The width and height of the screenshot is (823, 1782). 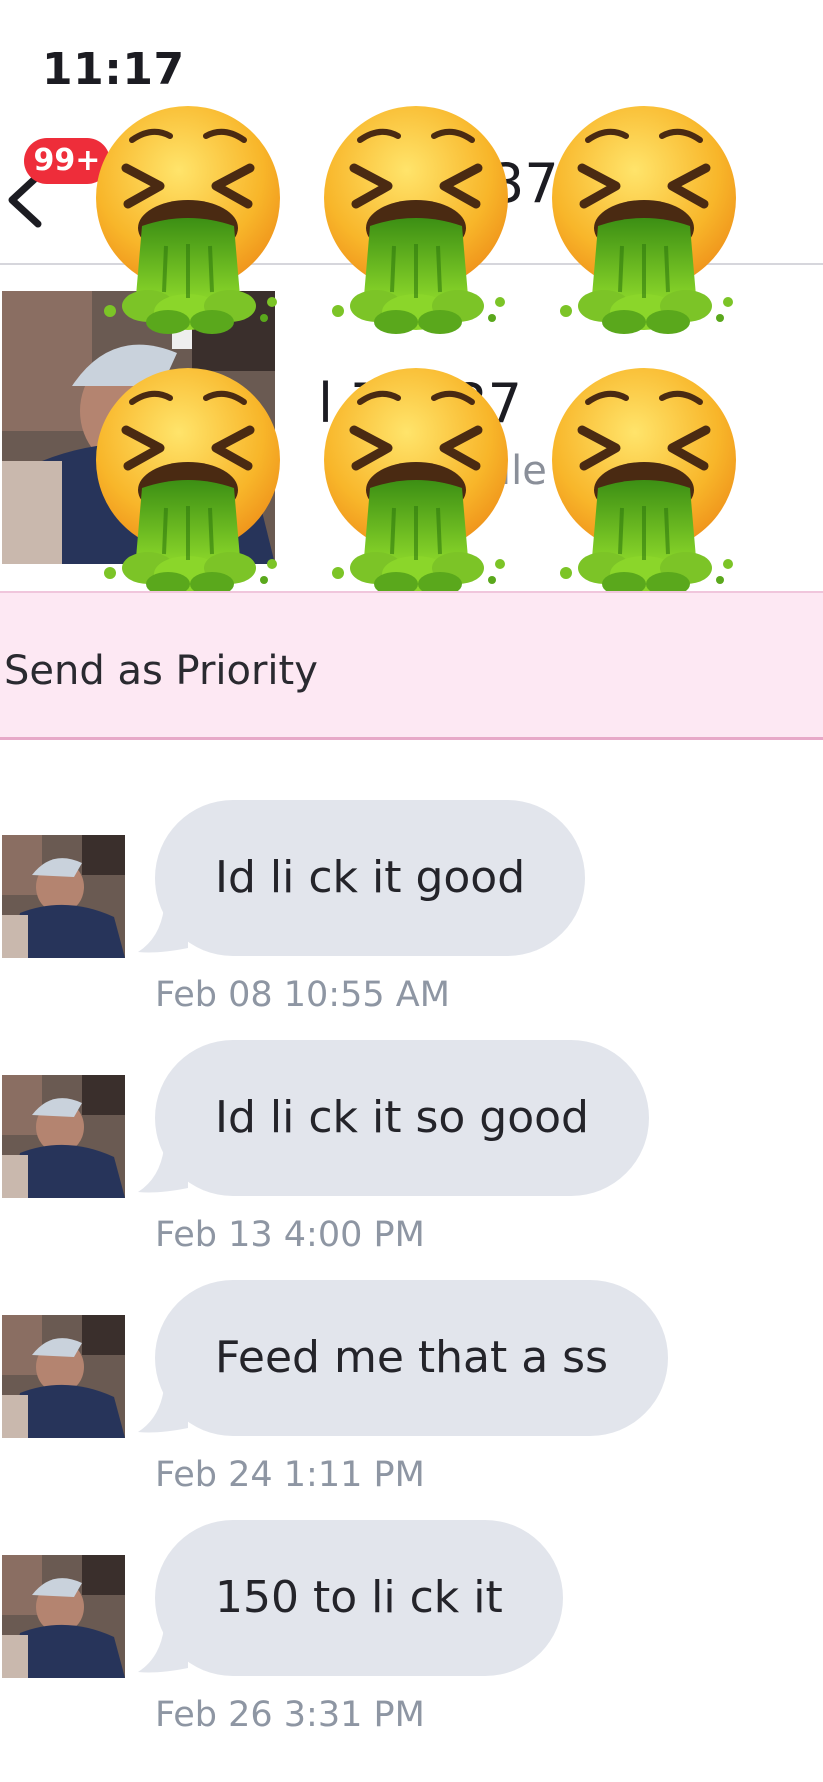 What do you see at coordinates (290, 1475) in the screenshot?
I see `message-timestamp: Feb 24 1:11 PM` at bounding box center [290, 1475].